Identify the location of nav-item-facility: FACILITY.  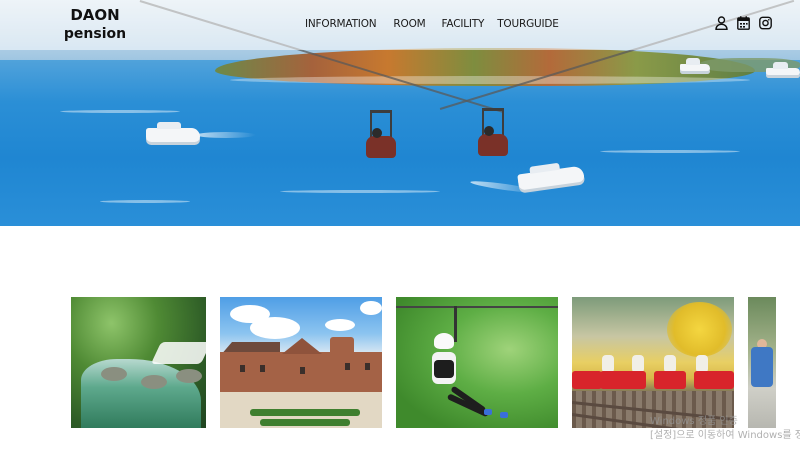
(463, 24).